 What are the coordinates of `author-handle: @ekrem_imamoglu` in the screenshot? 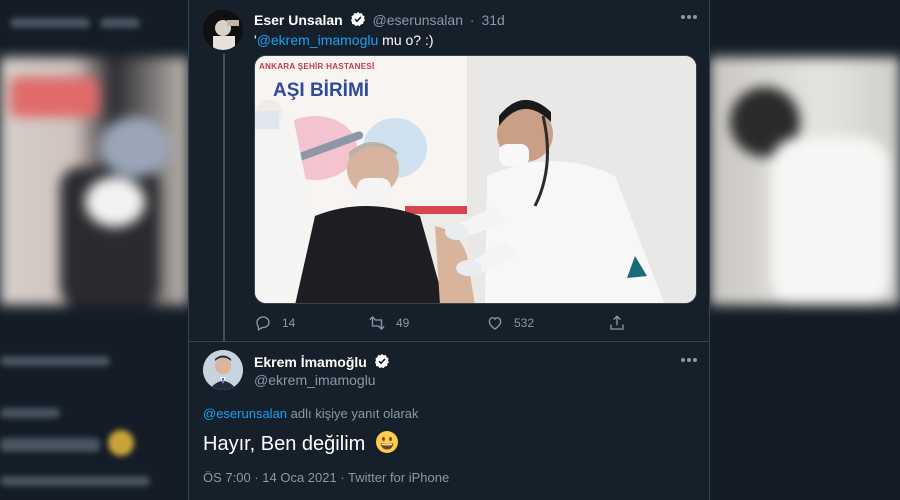 It's located at (315, 380).